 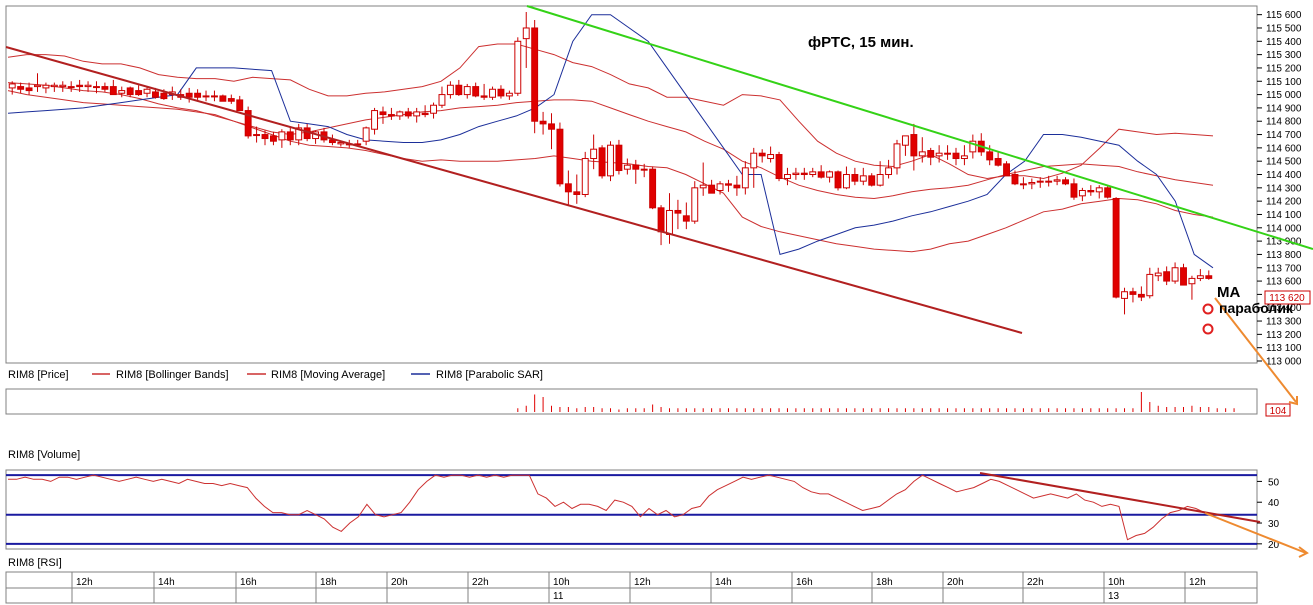 I want to click on price-tick-label: 113 900, so click(x=1284, y=242).